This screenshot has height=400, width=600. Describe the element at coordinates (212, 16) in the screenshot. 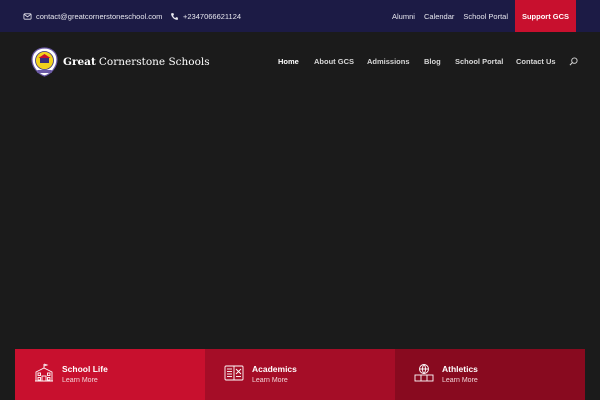

I see `contact-phone-text: +2347066621124` at that location.